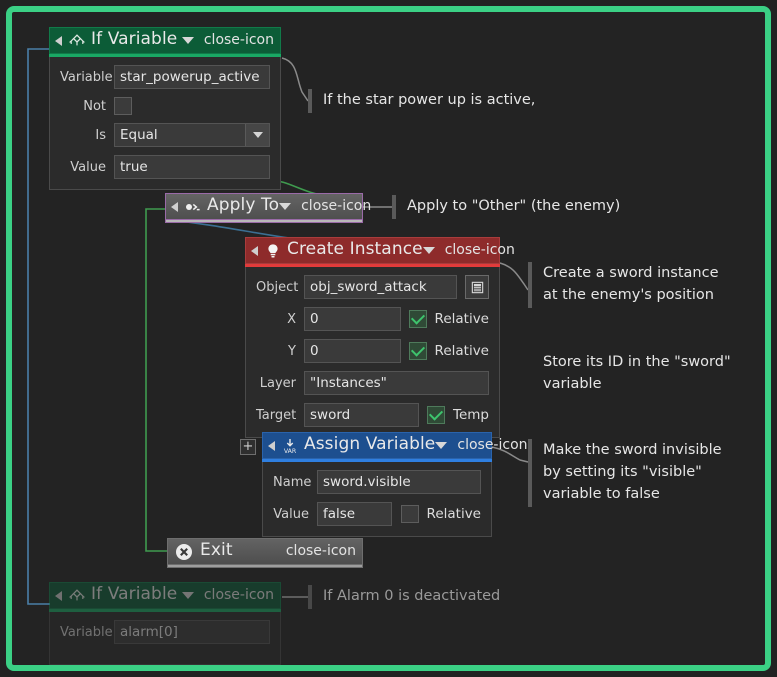 This screenshot has height=677, width=777. Describe the element at coordinates (471, 415) in the screenshot. I see `temp-label: Temp` at that location.